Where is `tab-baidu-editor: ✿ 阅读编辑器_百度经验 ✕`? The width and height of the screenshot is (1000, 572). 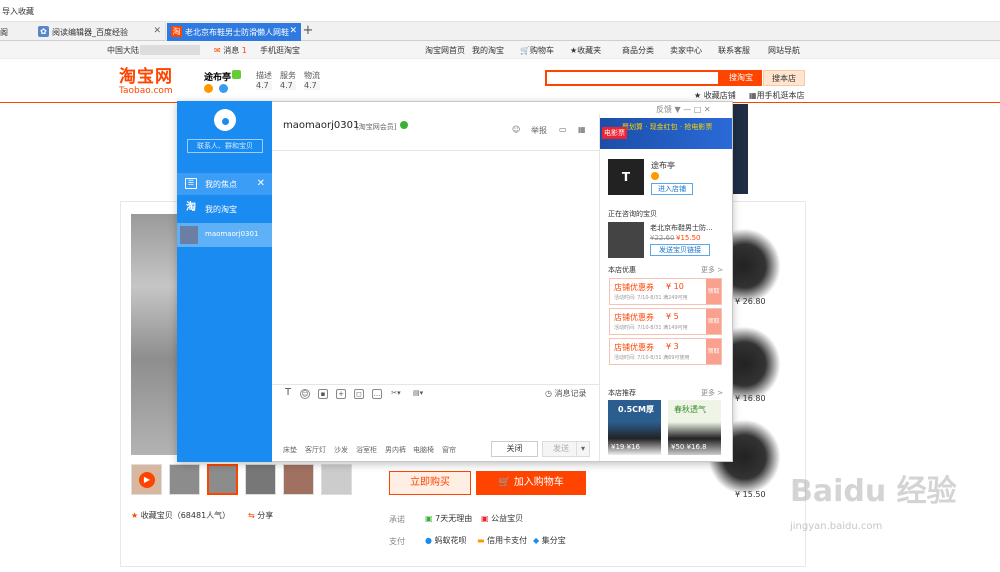 tab-baidu-editor: ✿ 阅读编辑器_百度经验 ✕ is located at coordinates (100, 32).